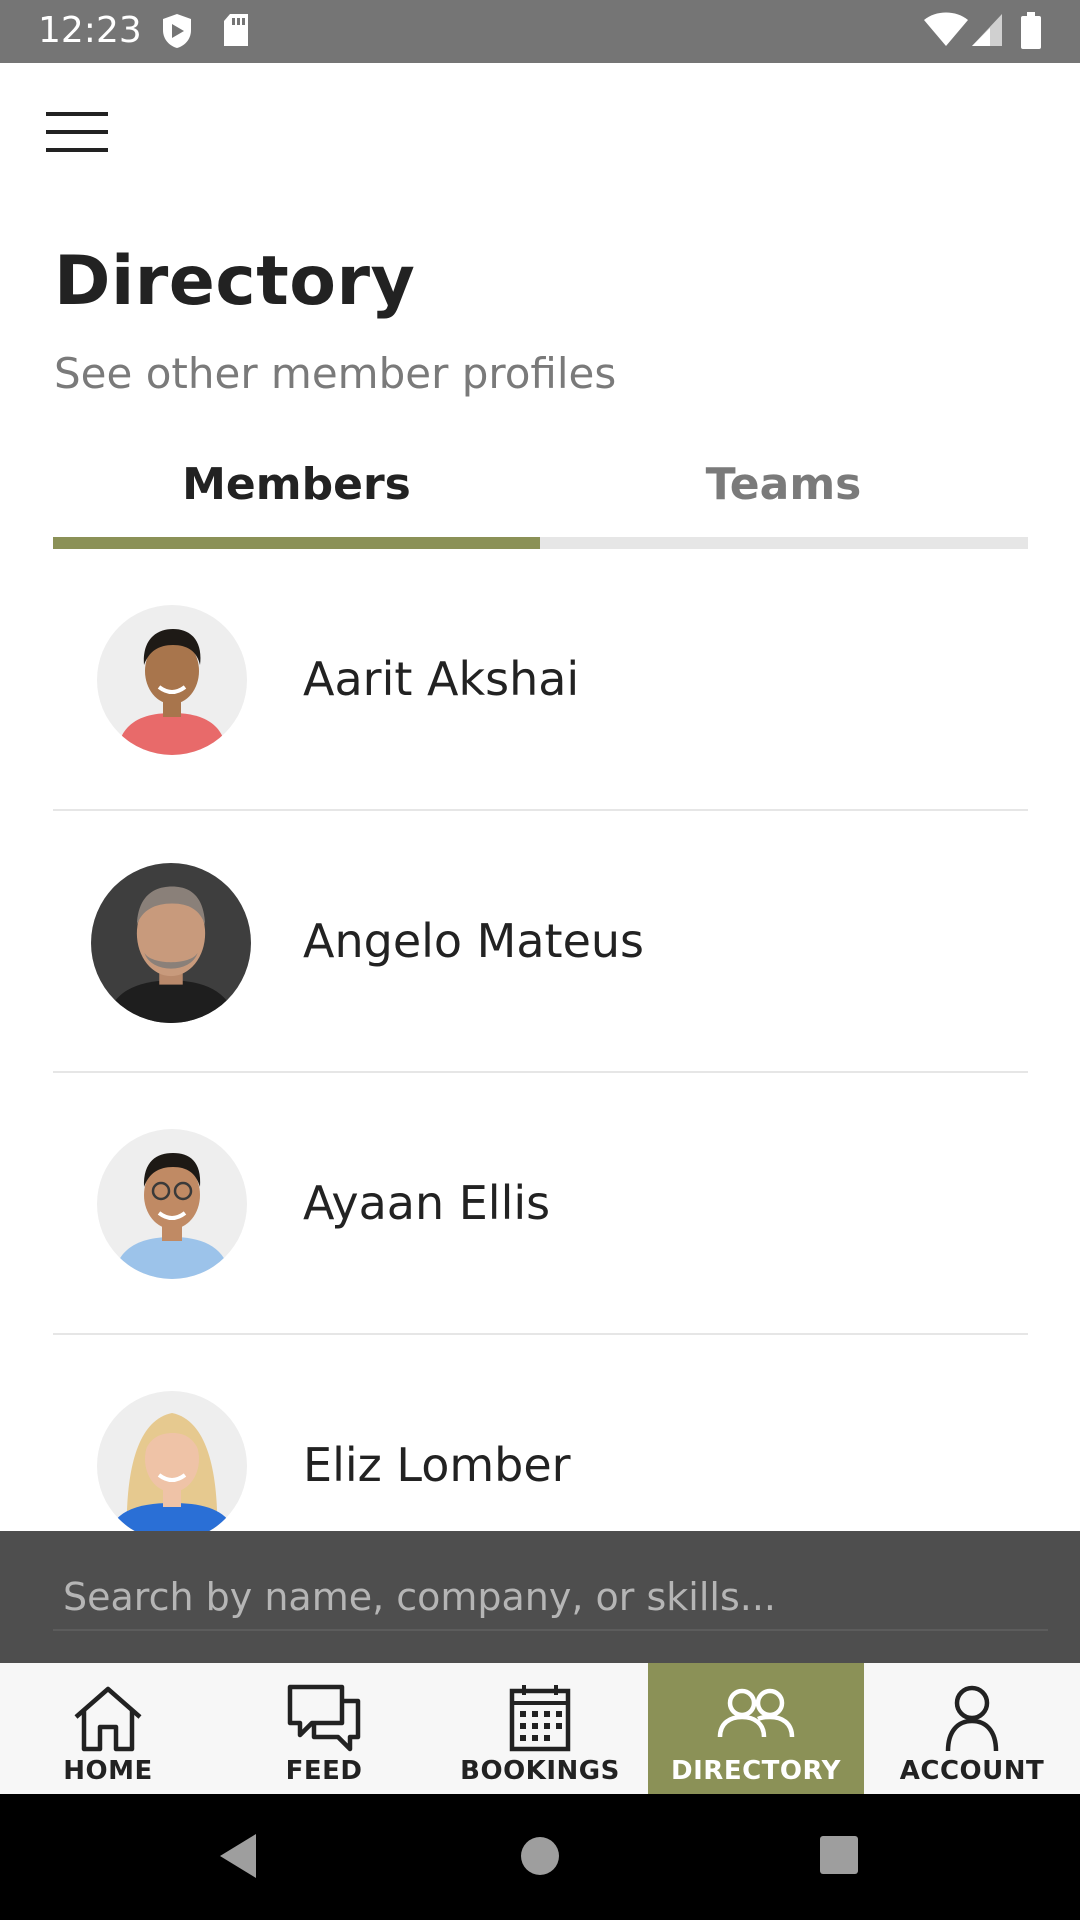 The height and width of the screenshot is (1920, 1080). I want to click on member-row: Ayaan Ellis, so click(540, 1204).